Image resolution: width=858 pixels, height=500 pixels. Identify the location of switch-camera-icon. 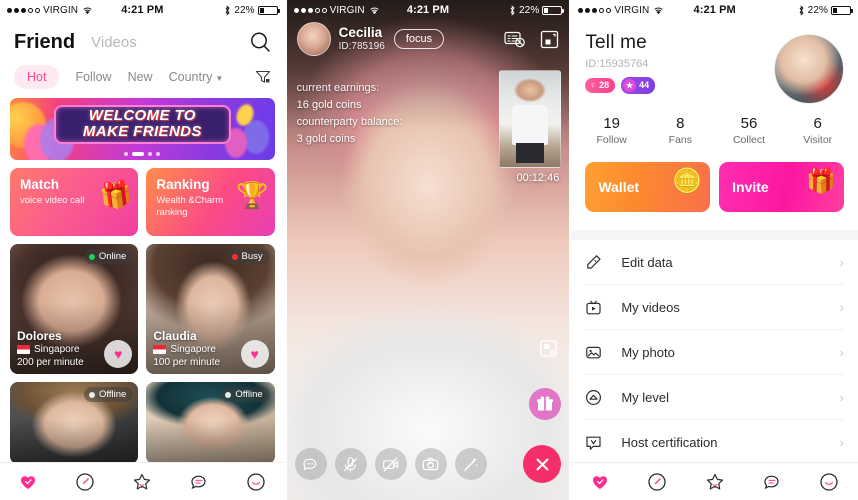
(430, 464).